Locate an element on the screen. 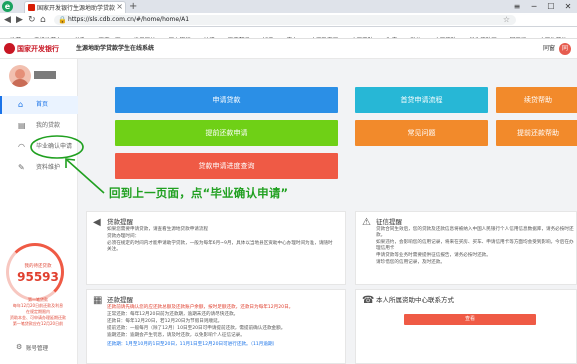 This screenshot has width=577, height=364. highlight-ellipse is located at coordinates (57, 147).